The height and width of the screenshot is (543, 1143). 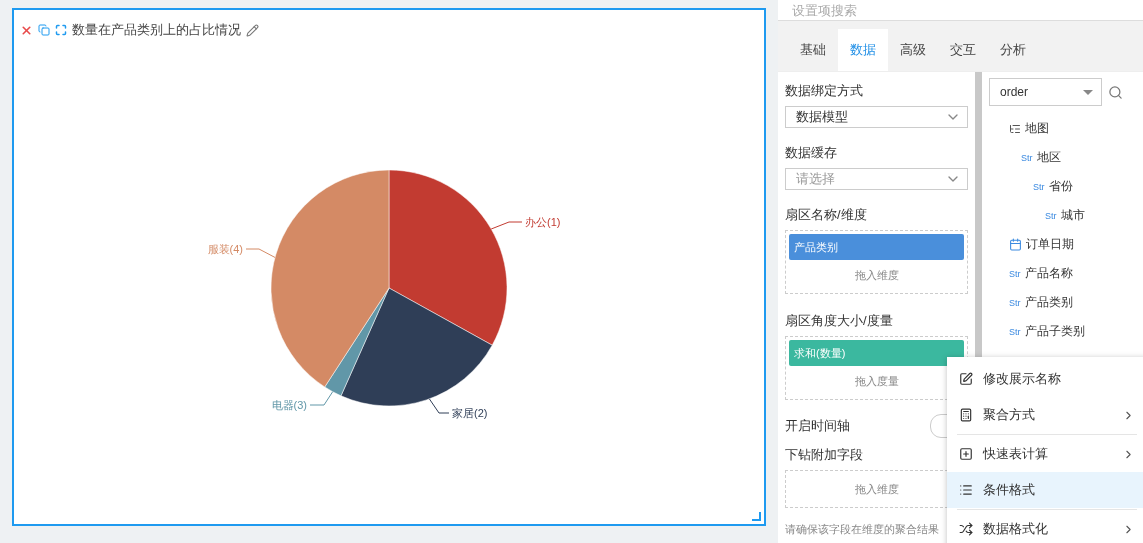 What do you see at coordinates (1045, 92) in the screenshot?
I see `source-select: order` at bounding box center [1045, 92].